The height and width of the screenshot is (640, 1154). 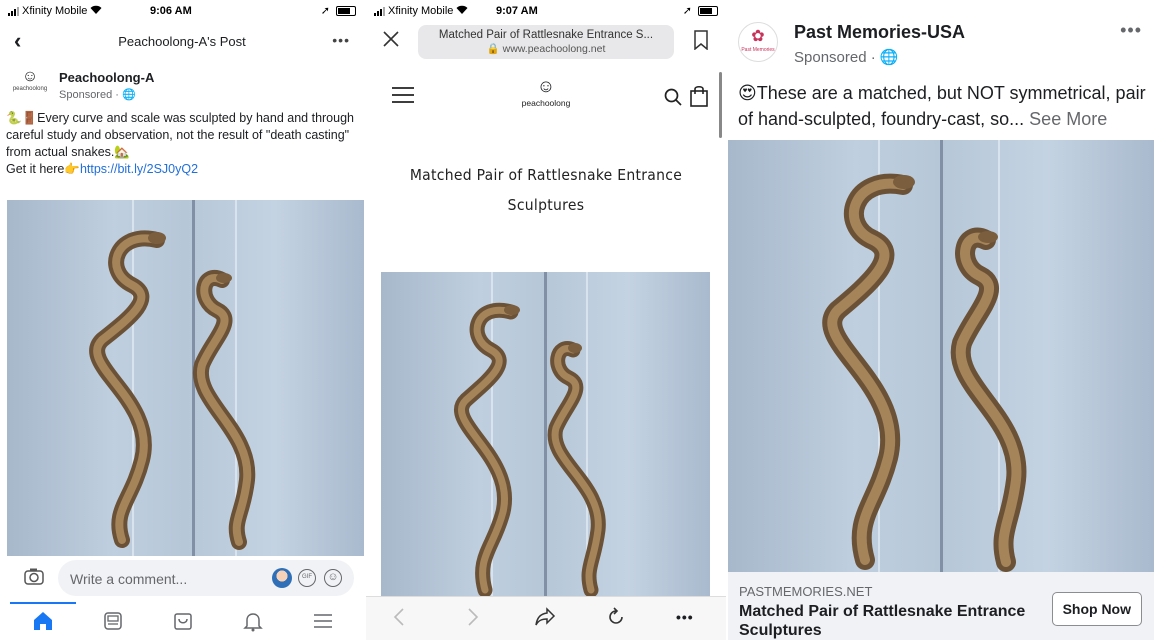 What do you see at coordinates (546, 11) in the screenshot?
I see `status-bar: Xfinity Mobile 9:07 AM ➚` at bounding box center [546, 11].